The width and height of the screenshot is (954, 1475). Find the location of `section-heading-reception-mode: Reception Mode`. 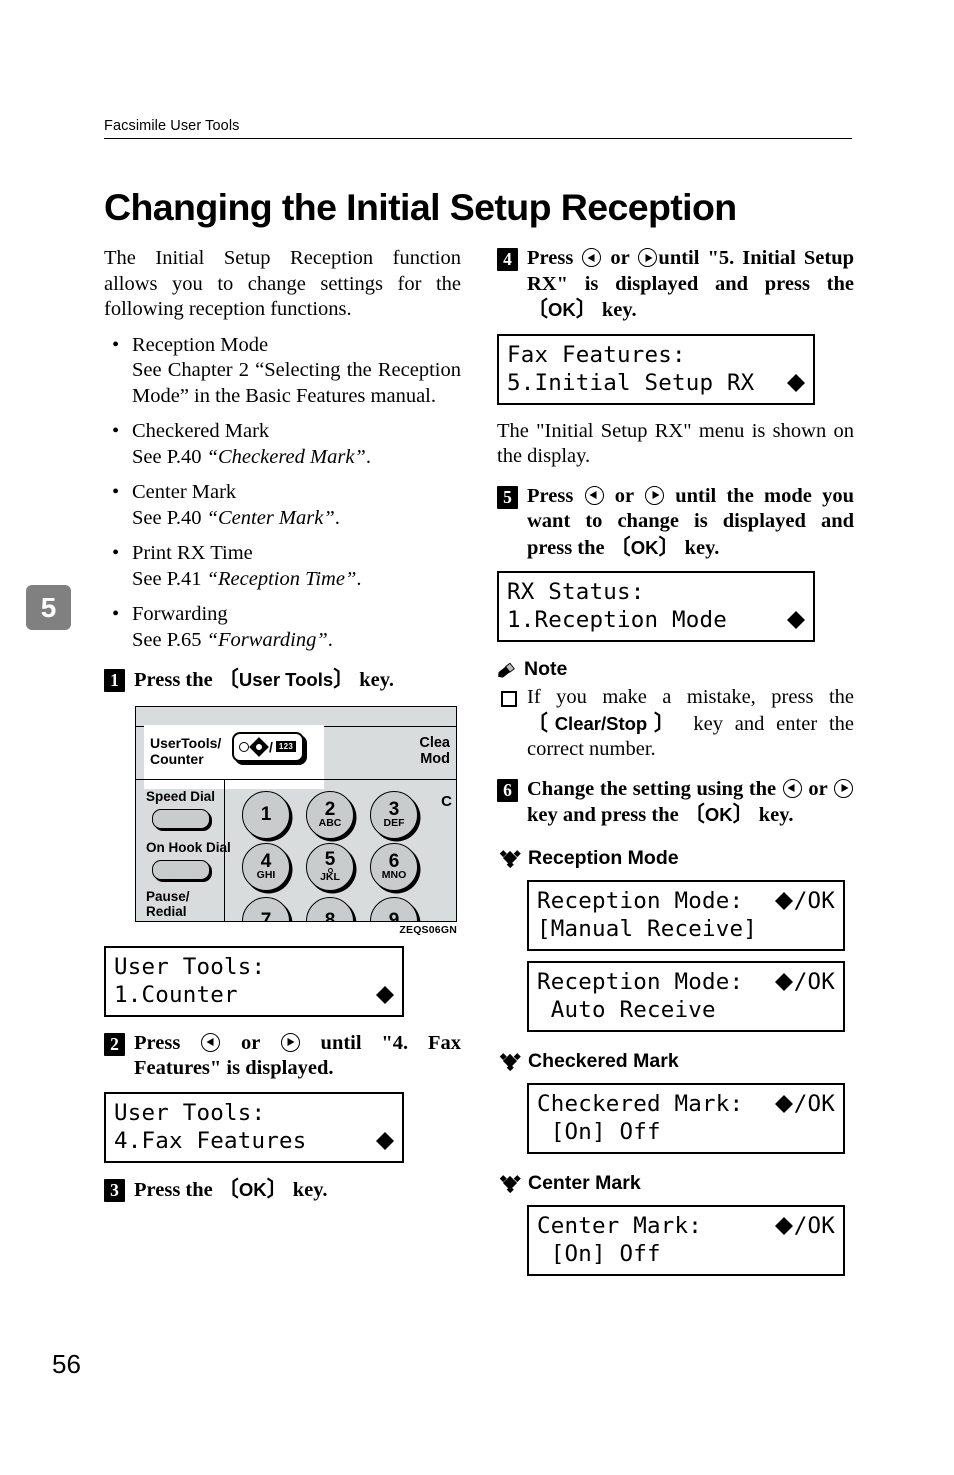

section-heading-reception-mode: Reception Mode is located at coordinates (675, 858).